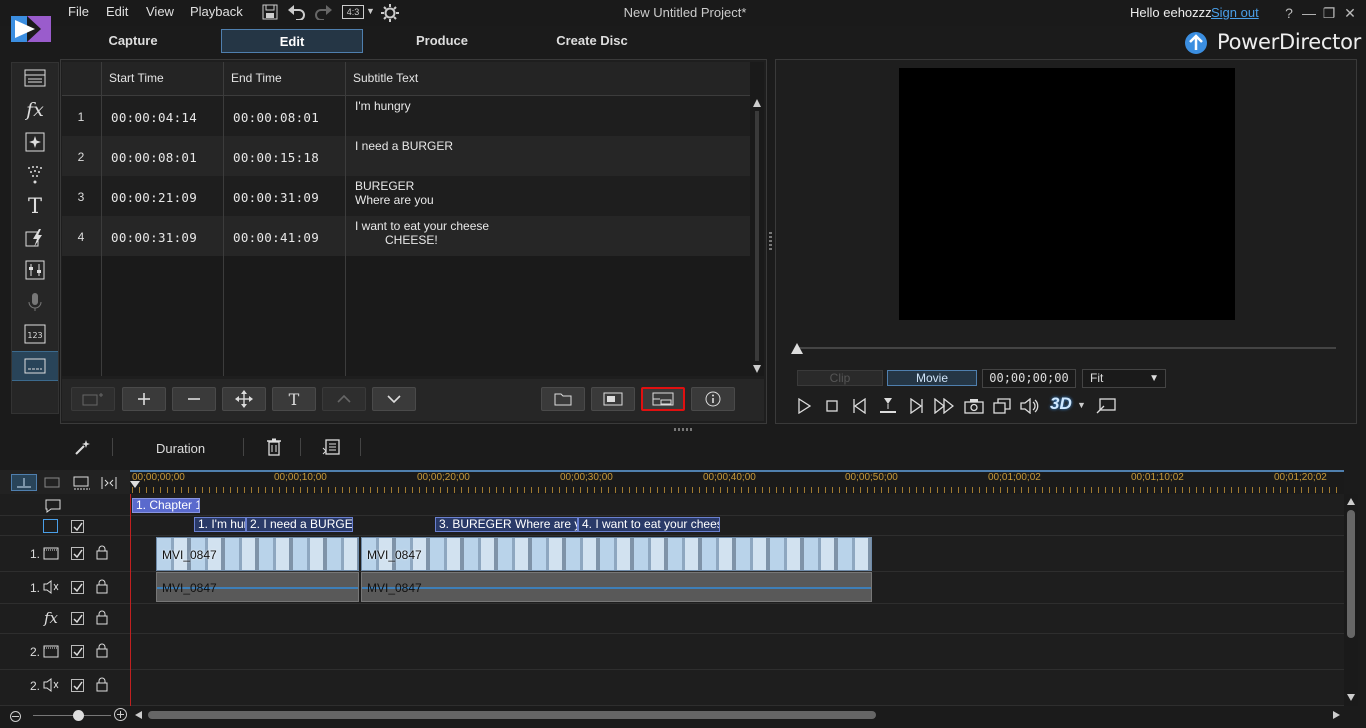 This screenshot has height=728, width=1366. Describe the element at coordinates (130, 600) in the screenshot. I see `playhead-line` at that location.